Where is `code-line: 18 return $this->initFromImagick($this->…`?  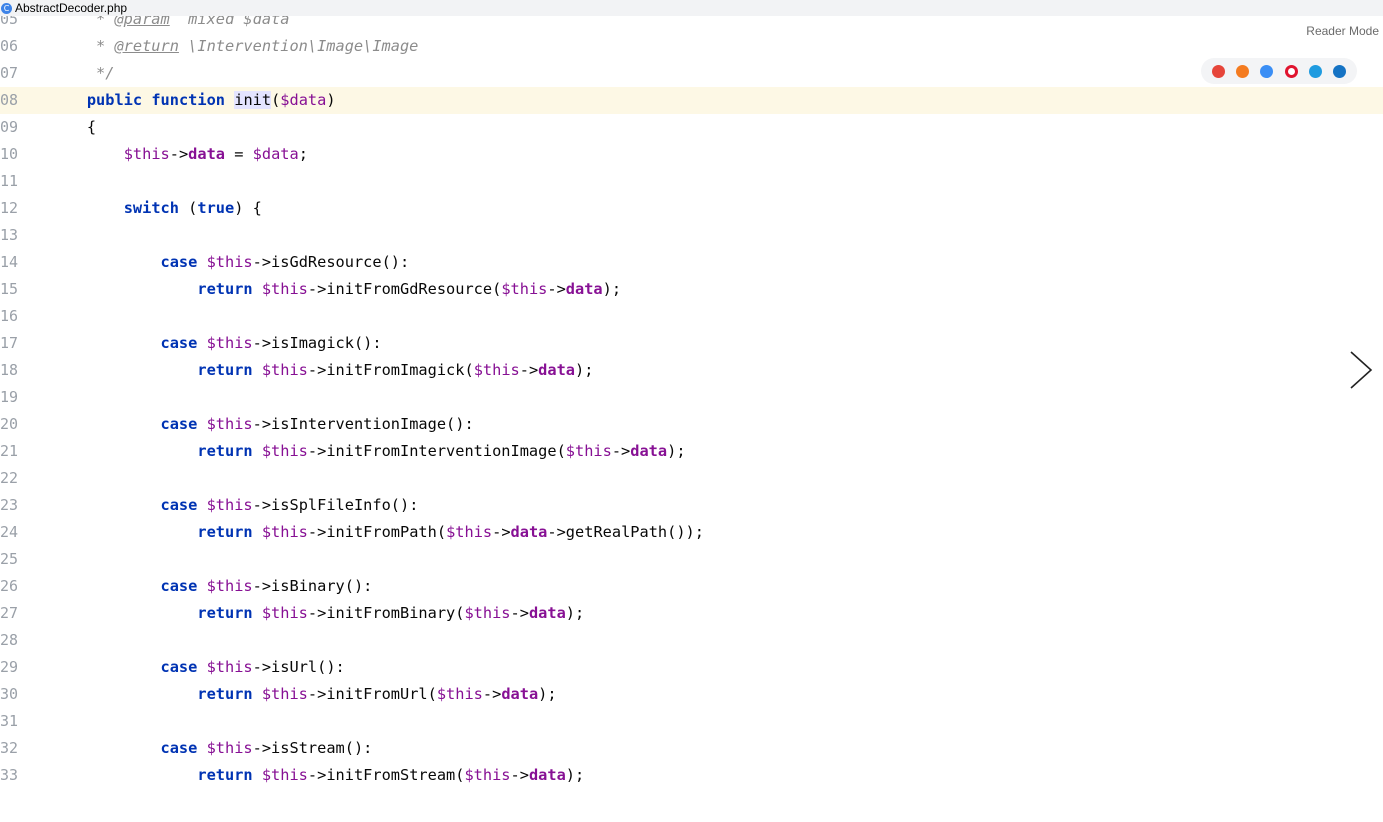
code-line: 18 return $this->initFromImagick($this->… is located at coordinates (691, 370).